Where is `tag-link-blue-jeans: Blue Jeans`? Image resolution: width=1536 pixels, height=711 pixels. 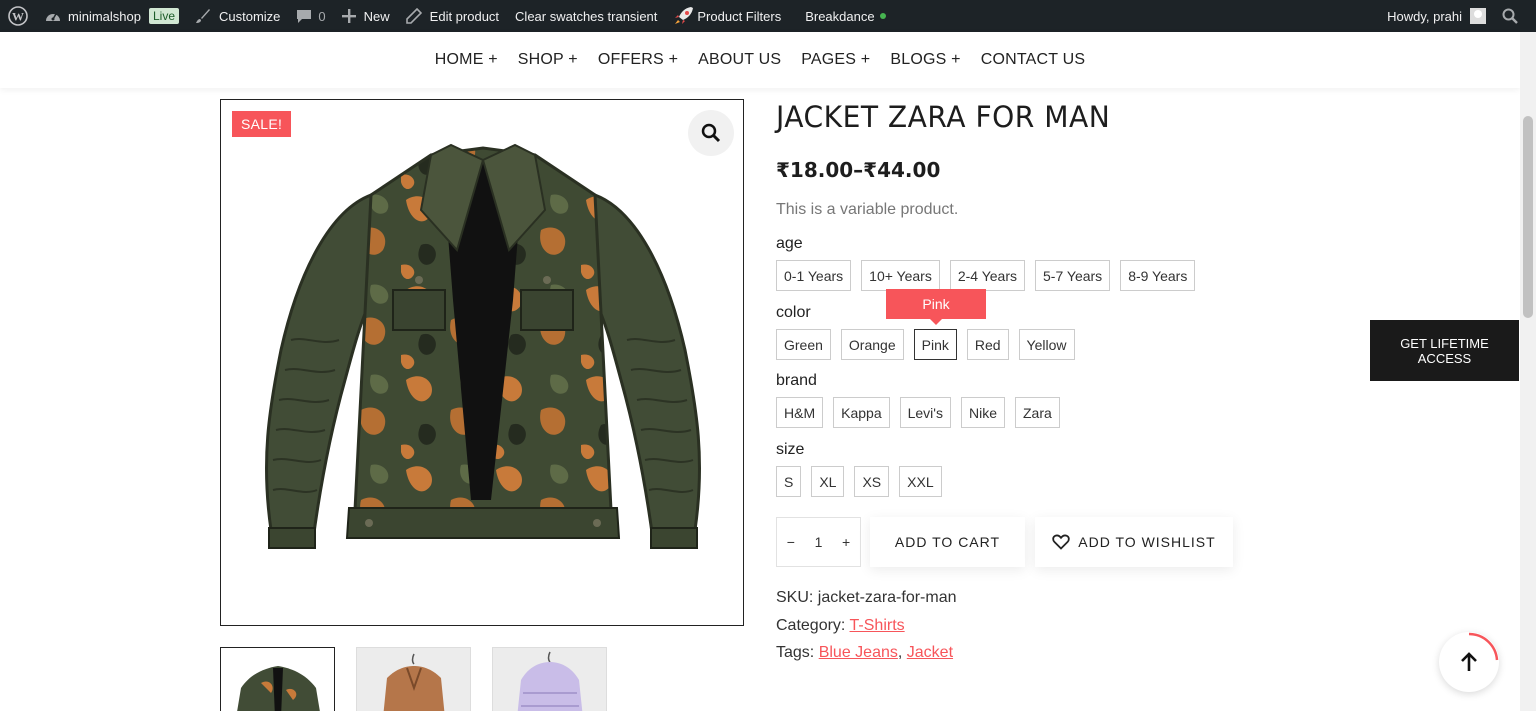
tag-link-blue-jeans: Blue Jeans is located at coordinates (858, 652).